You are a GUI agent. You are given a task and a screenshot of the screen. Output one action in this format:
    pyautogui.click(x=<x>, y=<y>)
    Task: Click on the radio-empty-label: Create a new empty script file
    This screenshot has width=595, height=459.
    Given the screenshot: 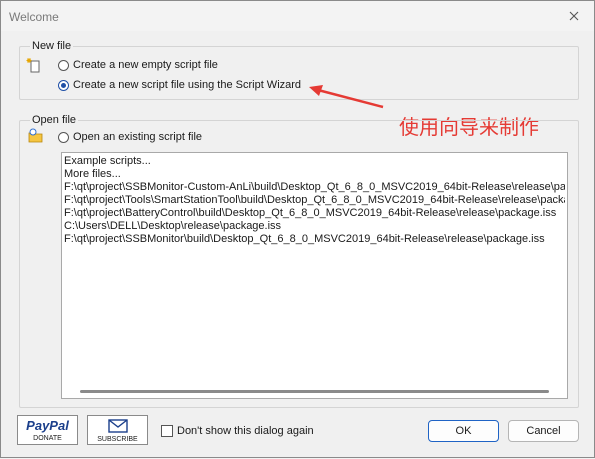 What is the action you would take?
    pyautogui.click(x=145, y=65)
    